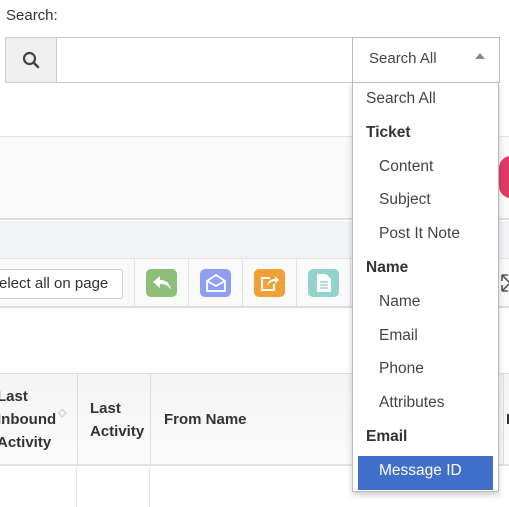 This screenshot has height=507, width=509. I want to click on sort-icon: ◇, so click(62, 413).